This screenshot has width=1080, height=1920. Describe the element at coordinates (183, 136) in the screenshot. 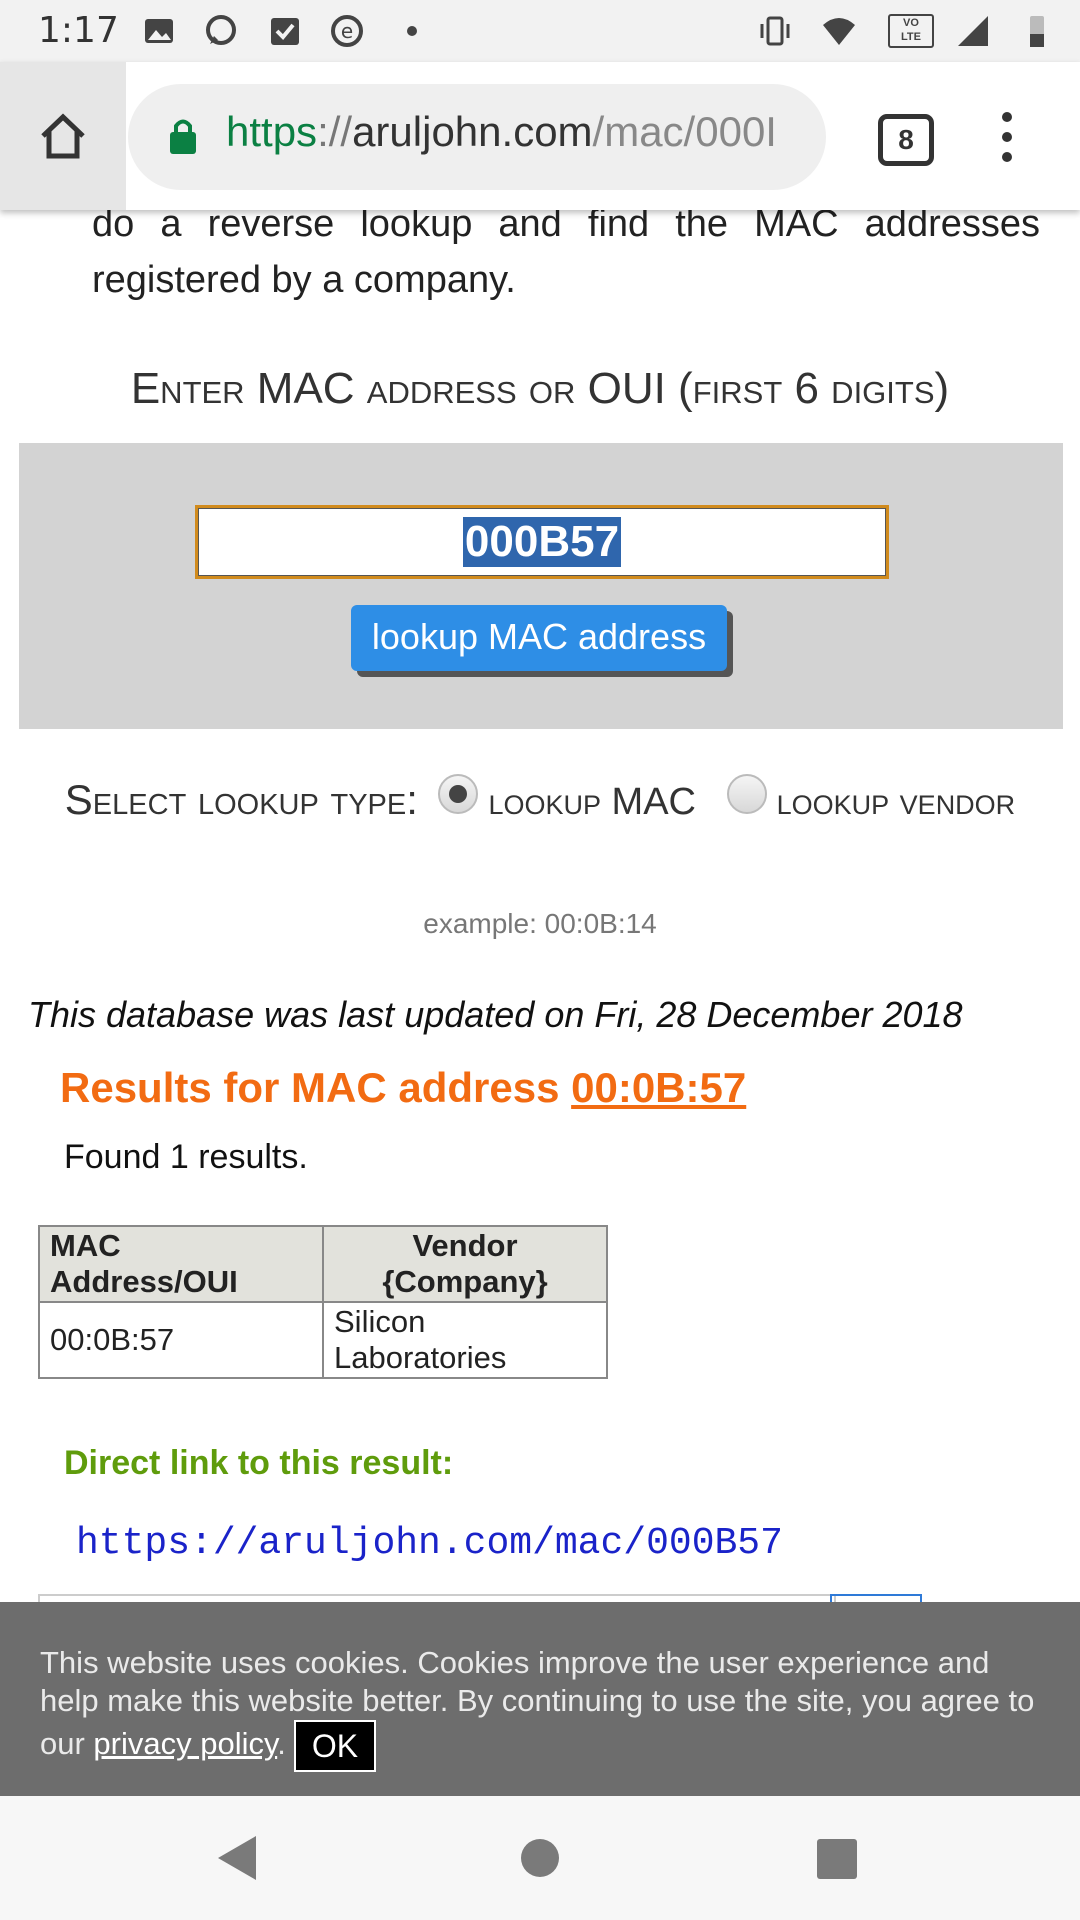

I see `lock-icon` at that location.